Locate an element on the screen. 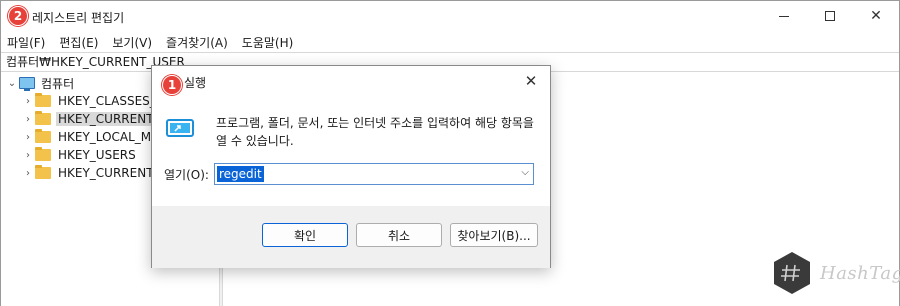 The height and width of the screenshot is (306, 900). tree-item: › HKEY_CURRENT_C is located at coordinates (95, 173).